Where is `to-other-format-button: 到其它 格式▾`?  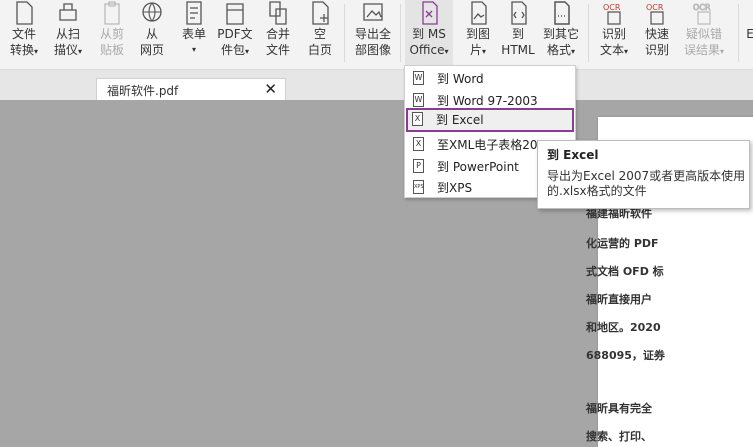 to-other-format-button: 到其它 格式▾ is located at coordinates (561, 33).